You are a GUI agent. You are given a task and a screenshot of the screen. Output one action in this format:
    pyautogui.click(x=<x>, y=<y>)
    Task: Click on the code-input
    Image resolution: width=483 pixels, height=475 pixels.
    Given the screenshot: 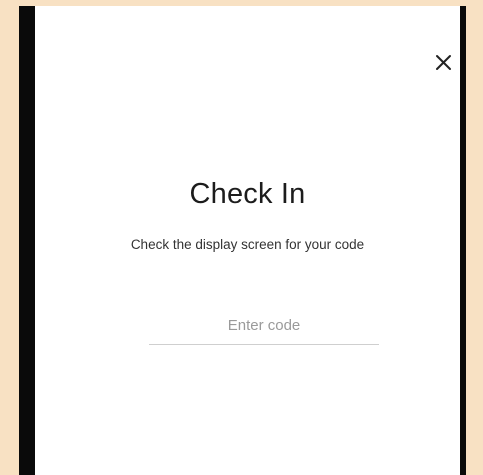 What is the action you would take?
    pyautogui.click(x=264, y=325)
    